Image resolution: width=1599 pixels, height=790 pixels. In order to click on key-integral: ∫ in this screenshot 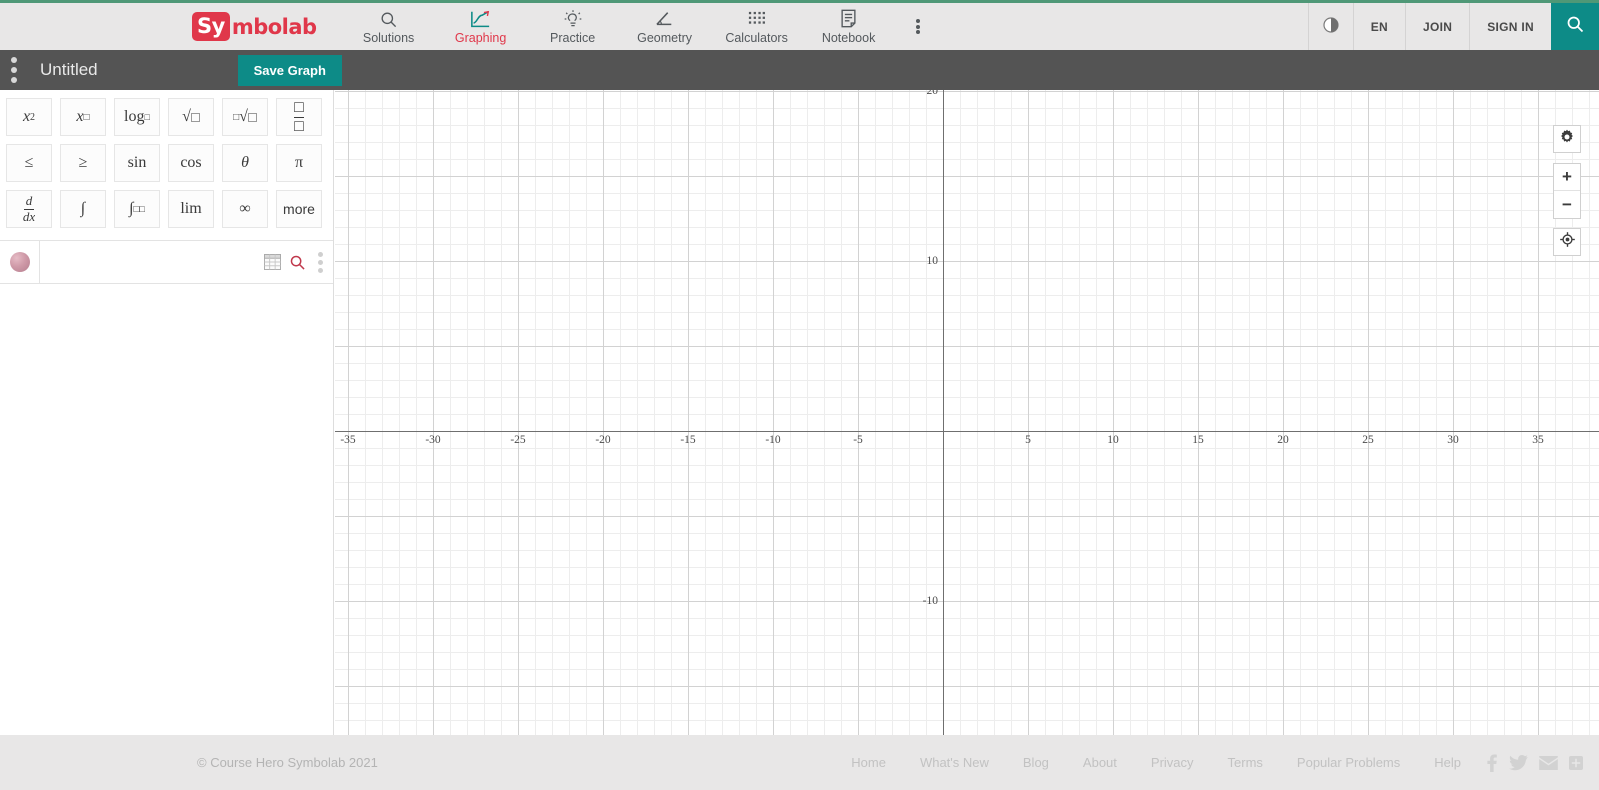, I will do `click(83, 209)`.